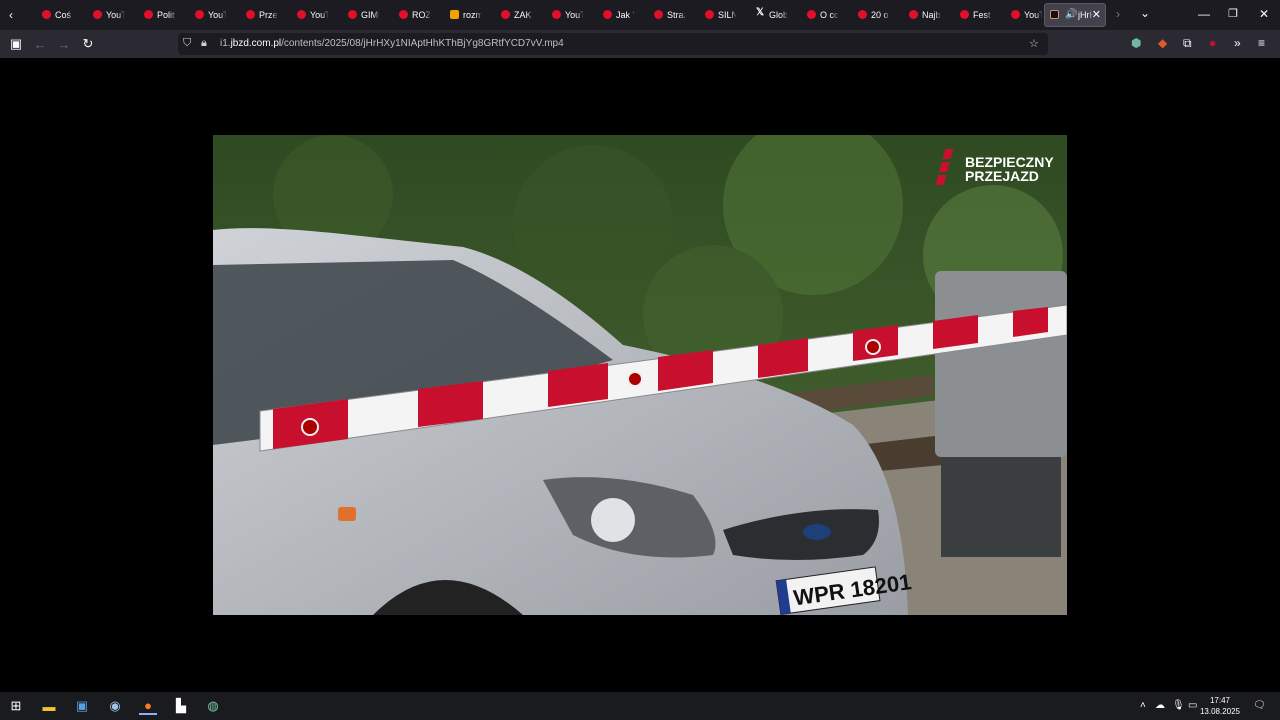  What do you see at coordinates (727, 15) in the screenshot?
I see `tab-label: SILNA` at bounding box center [727, 15].